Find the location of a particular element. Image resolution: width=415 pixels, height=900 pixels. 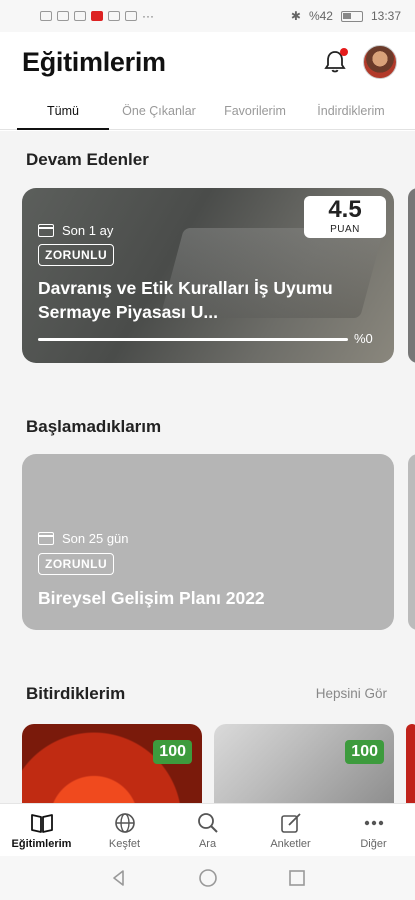

nav-label: Diğer is located at coordinates (373, 843).